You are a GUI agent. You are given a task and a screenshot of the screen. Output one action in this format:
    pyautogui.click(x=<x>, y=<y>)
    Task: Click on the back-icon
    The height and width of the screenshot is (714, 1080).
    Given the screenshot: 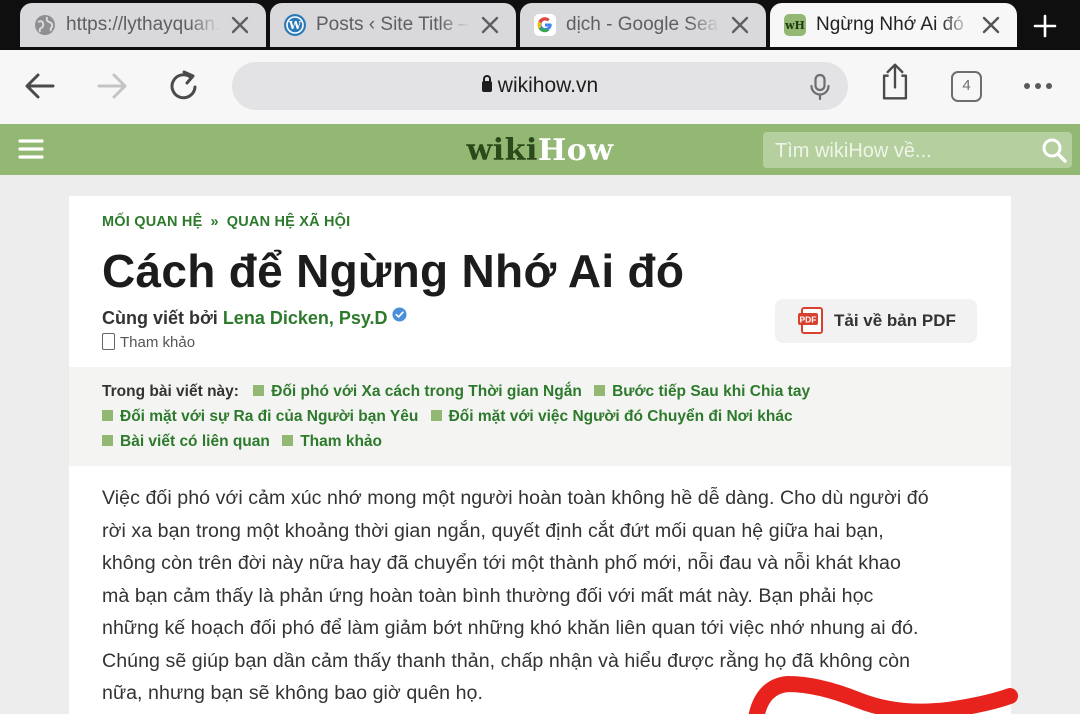 What is the action you would take?
    pyautogui.click(x=40, y=86)
    